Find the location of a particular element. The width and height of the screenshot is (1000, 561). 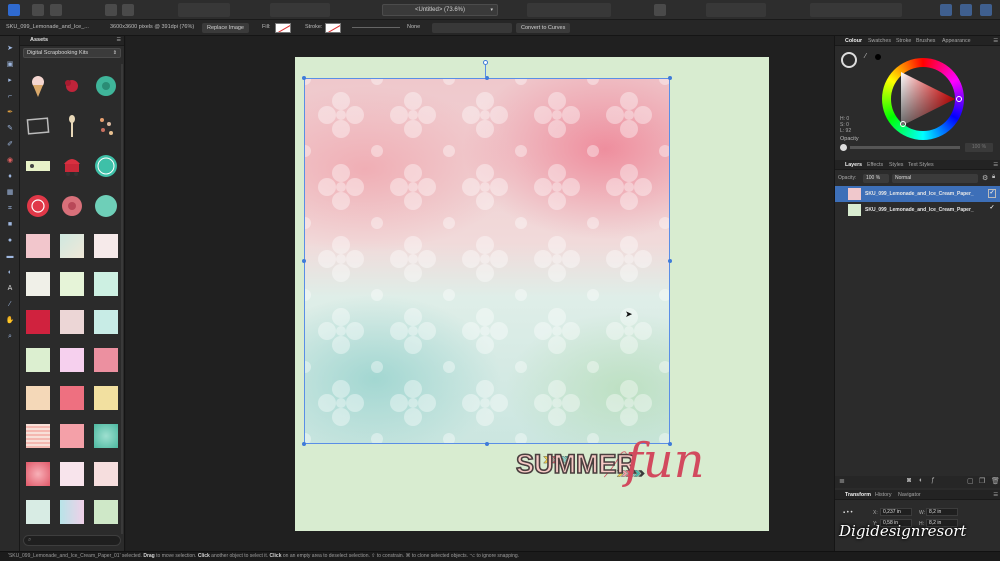

asset-category-dropdown: Digital Scrapbooking Kits ⇕ is located at coordinates (72, 53).